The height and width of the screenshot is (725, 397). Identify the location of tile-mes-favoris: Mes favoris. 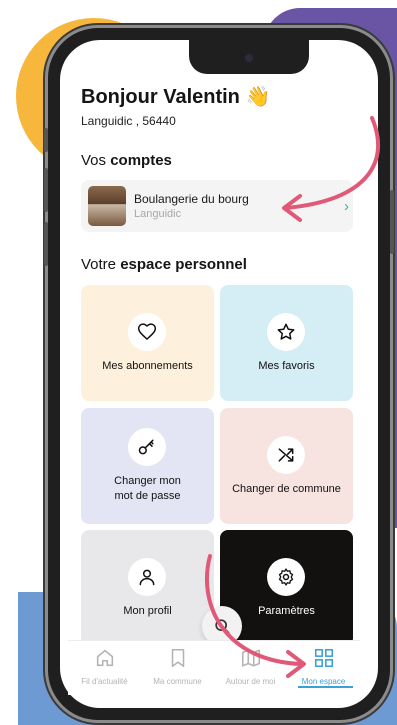
(286, 343).